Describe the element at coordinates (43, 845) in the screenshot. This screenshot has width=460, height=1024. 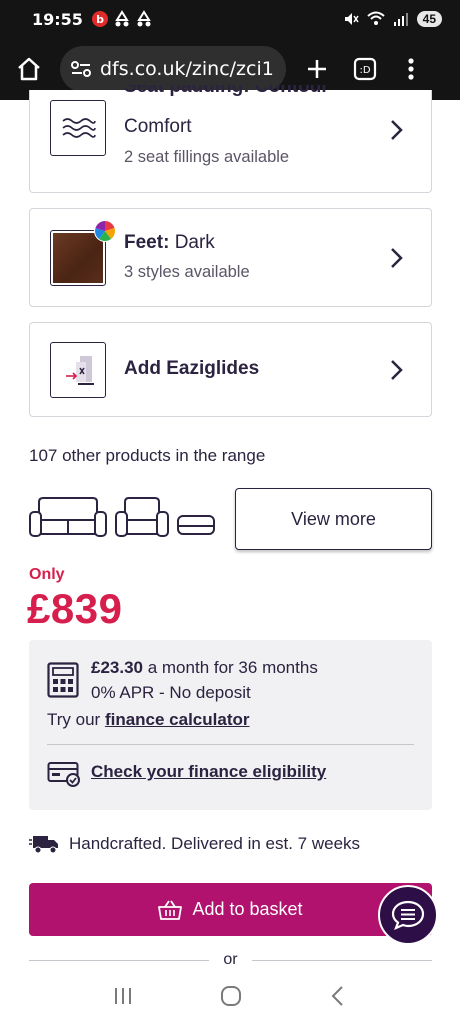
I see `delivery-truck-icon` at that location.